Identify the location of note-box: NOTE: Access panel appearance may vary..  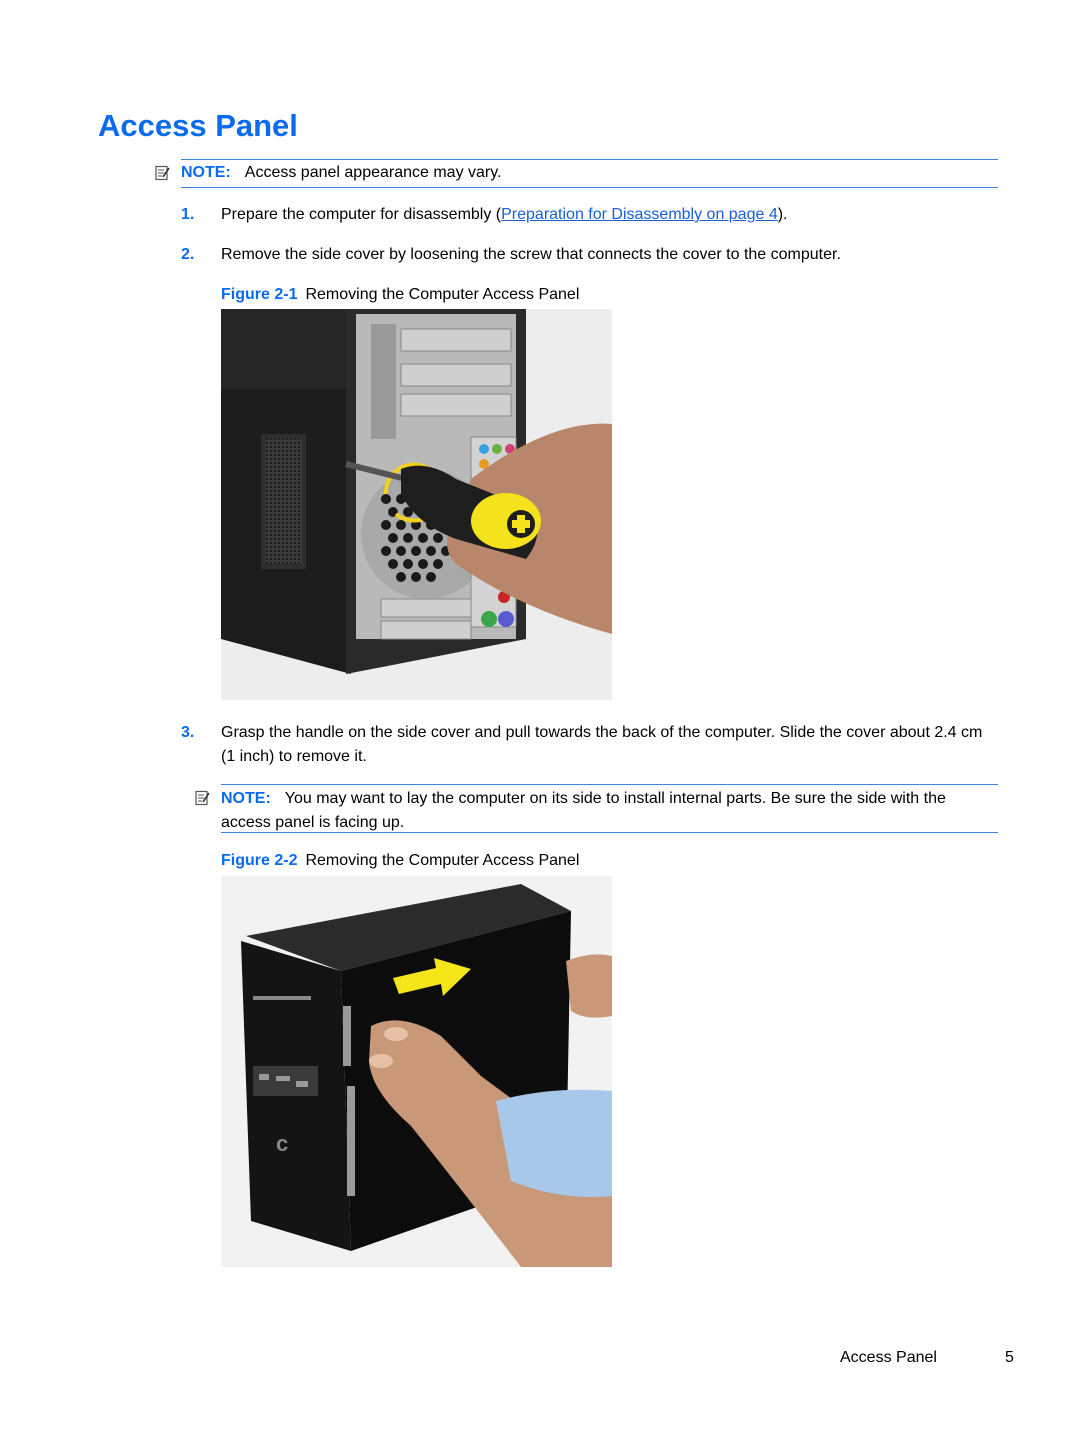
(576, 173).